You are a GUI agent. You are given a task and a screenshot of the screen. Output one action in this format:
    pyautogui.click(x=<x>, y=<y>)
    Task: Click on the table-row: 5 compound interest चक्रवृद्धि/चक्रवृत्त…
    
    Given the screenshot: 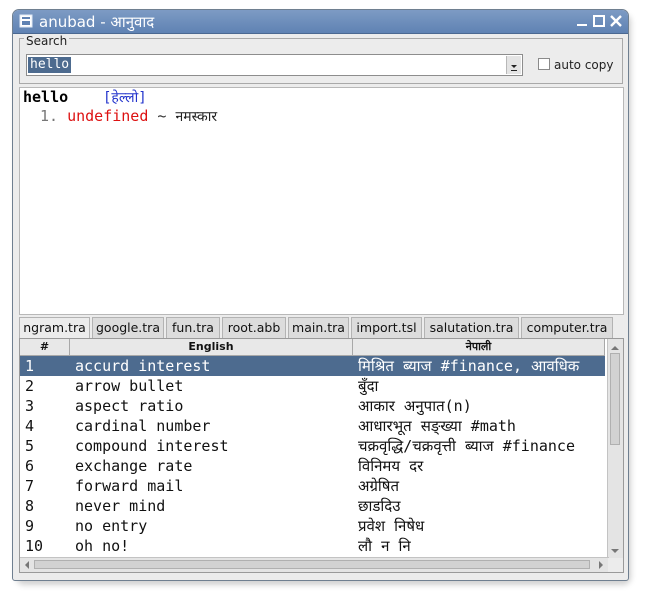 What is the action you would take?
    pyautogui.click(x=312, y=446)
    